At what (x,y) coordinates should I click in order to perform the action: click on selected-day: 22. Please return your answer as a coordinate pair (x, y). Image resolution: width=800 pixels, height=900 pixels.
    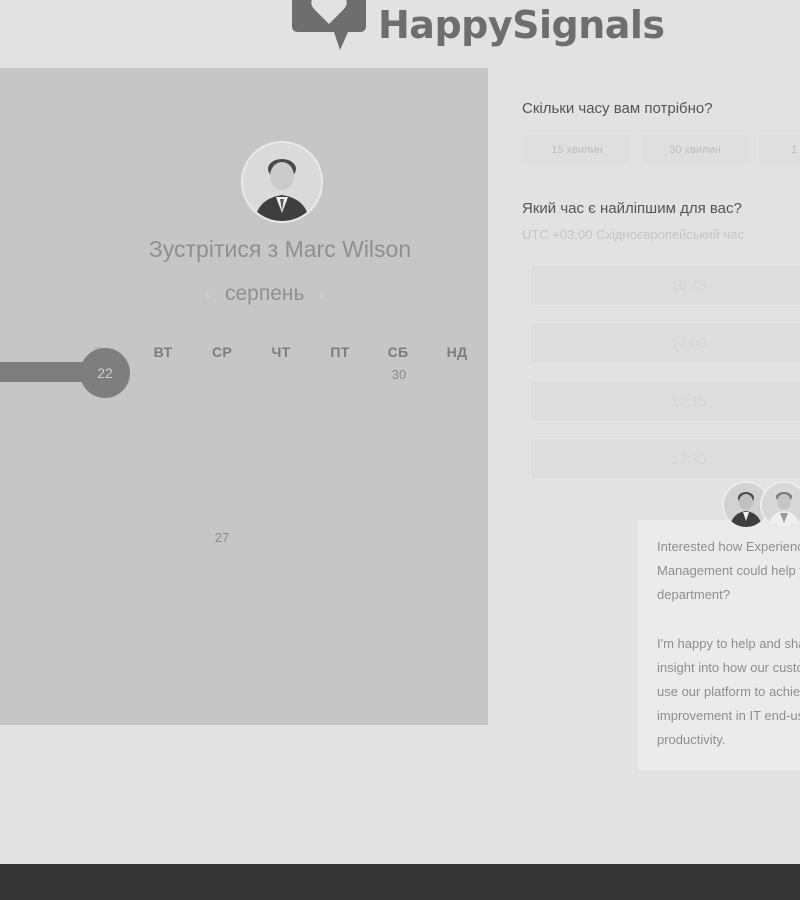
    Looking at the image, I should click on (105, 373).